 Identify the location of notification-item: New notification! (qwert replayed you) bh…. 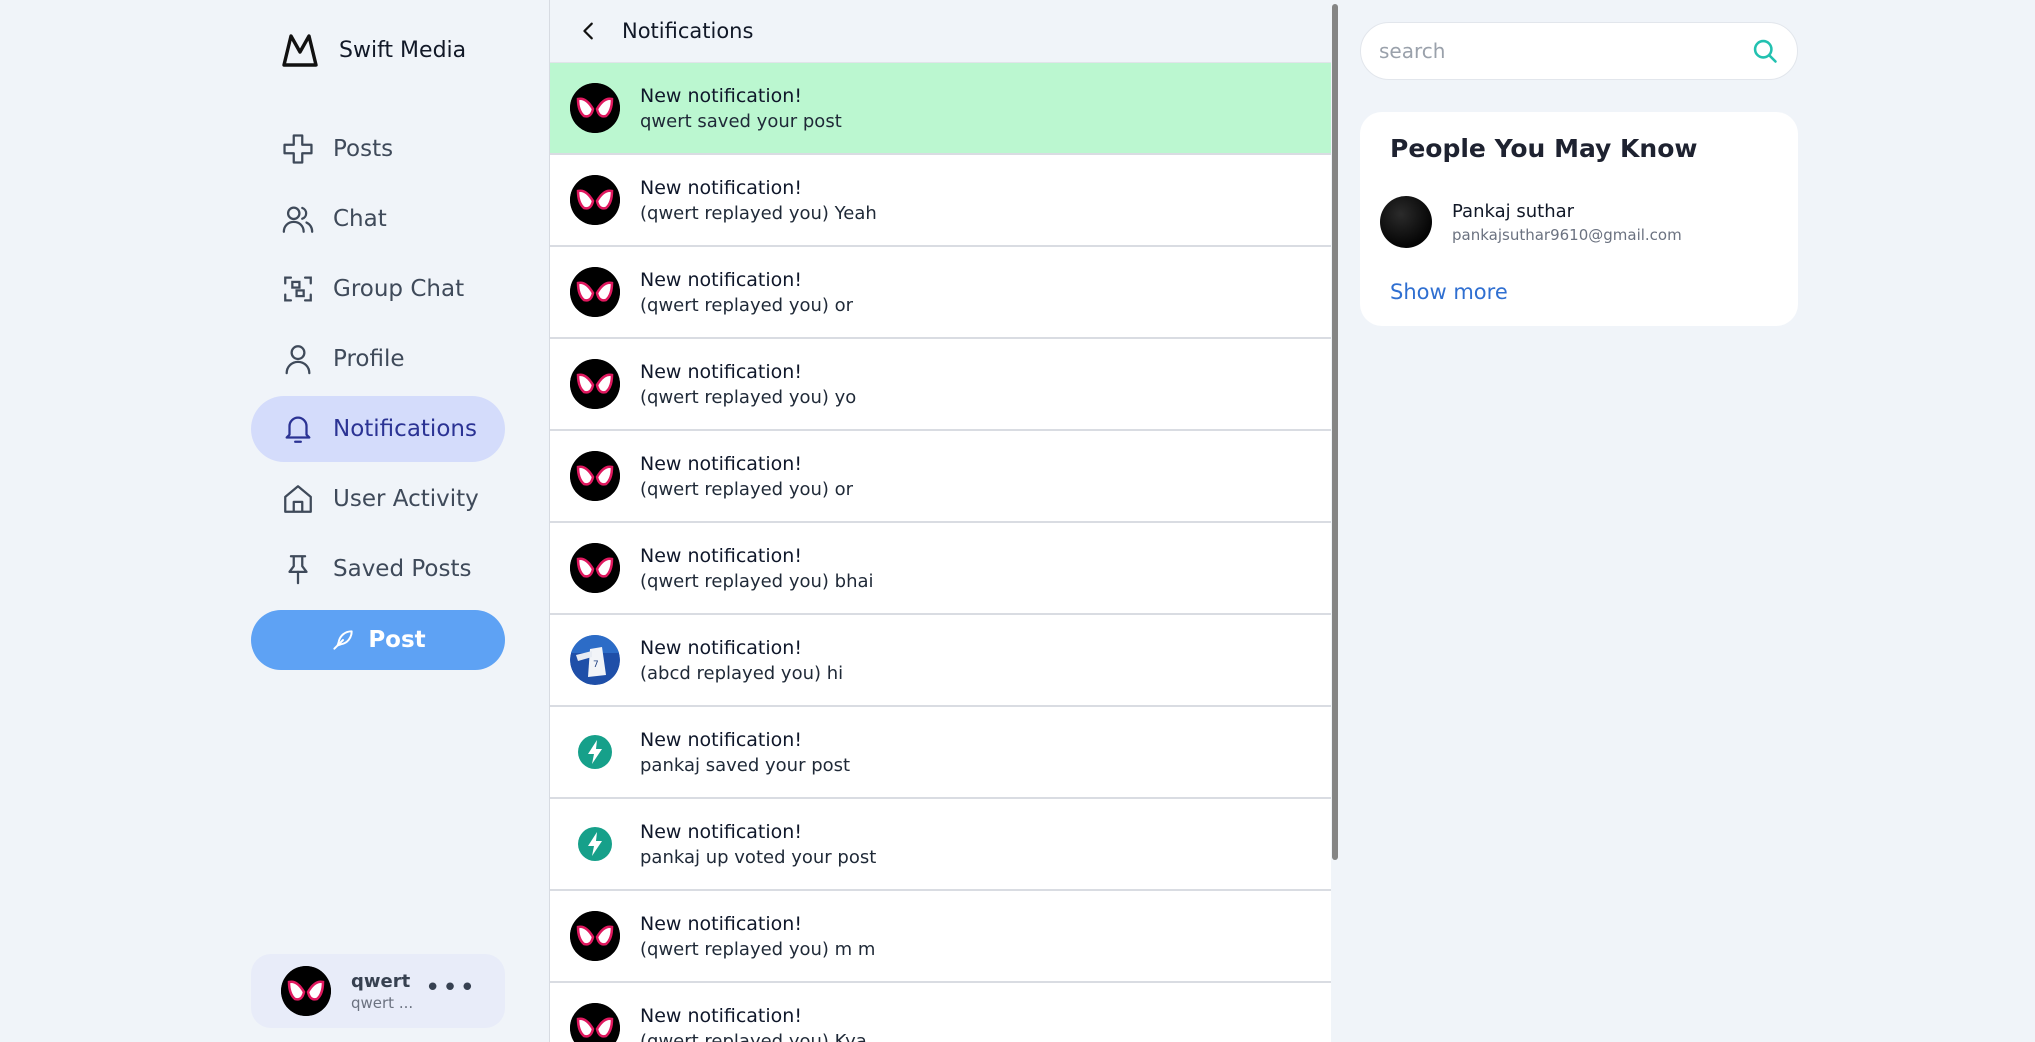
(940, 569).